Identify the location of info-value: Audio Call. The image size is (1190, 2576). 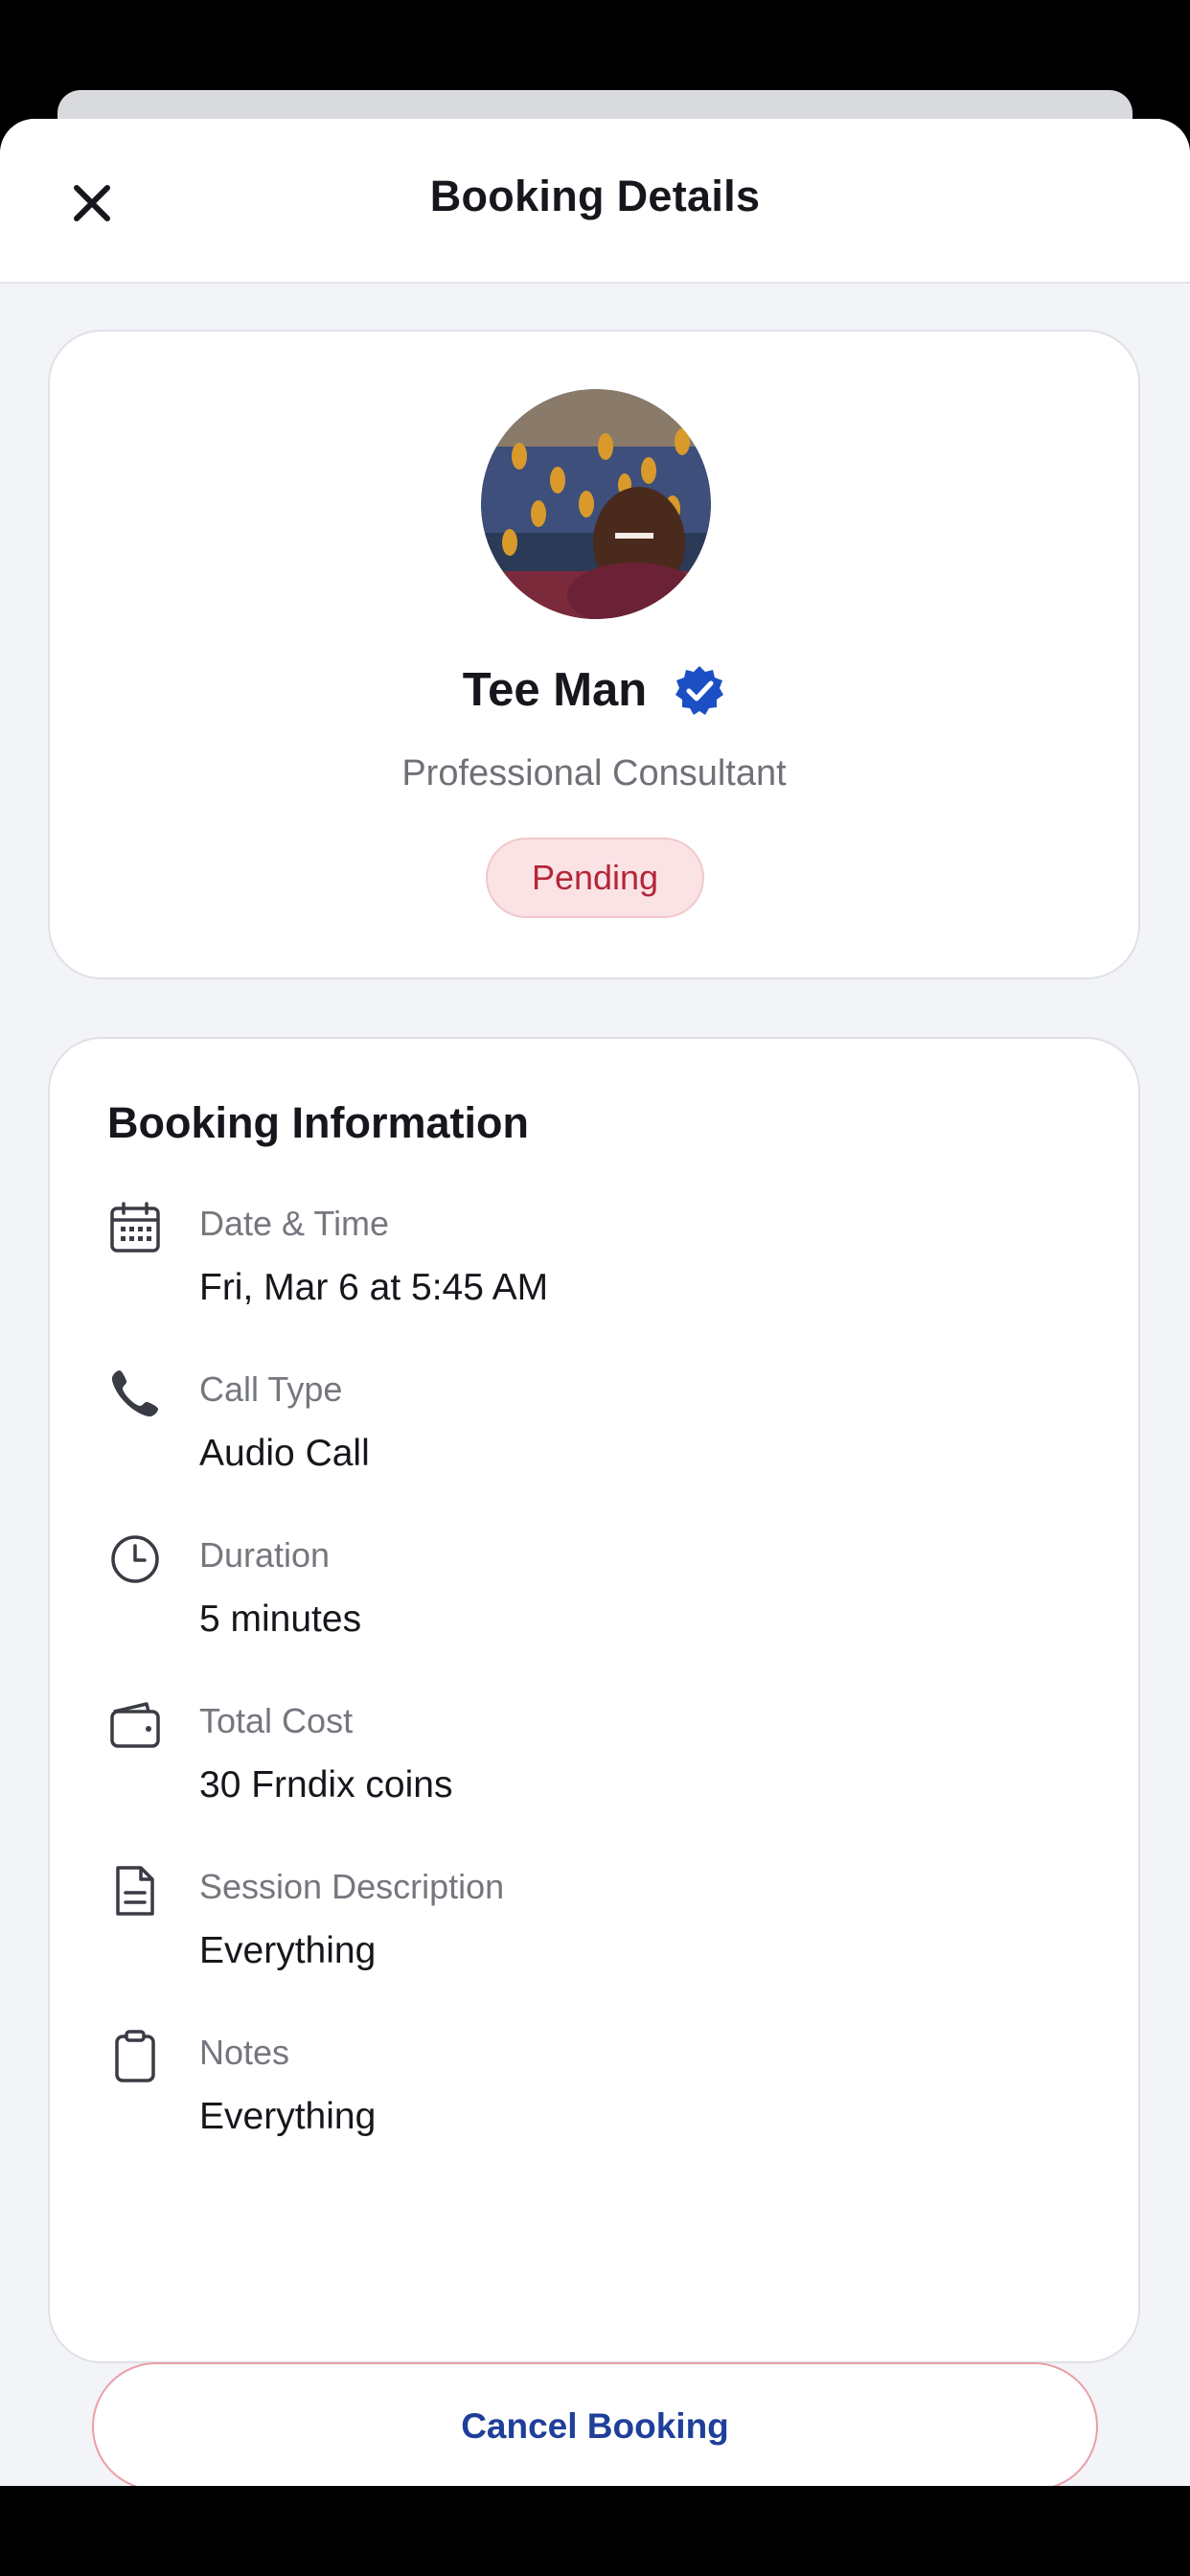
(285, 1453).